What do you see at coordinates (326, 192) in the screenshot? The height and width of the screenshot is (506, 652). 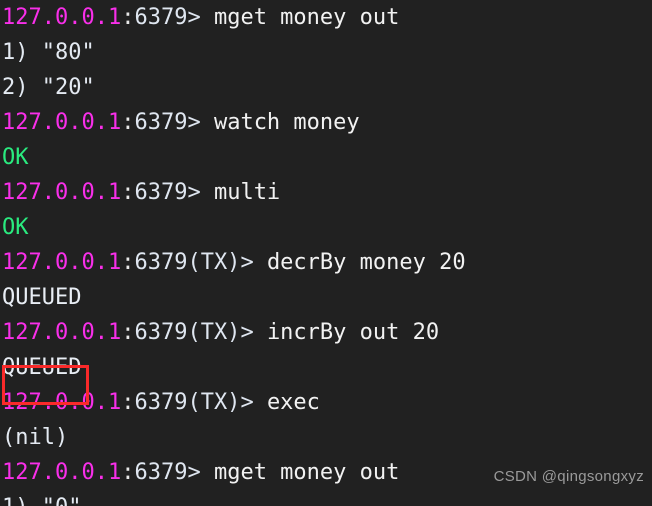 I see `terminal-prompt-line: 127.0.0.1:6379> multi` at bounding box center [326, 192].